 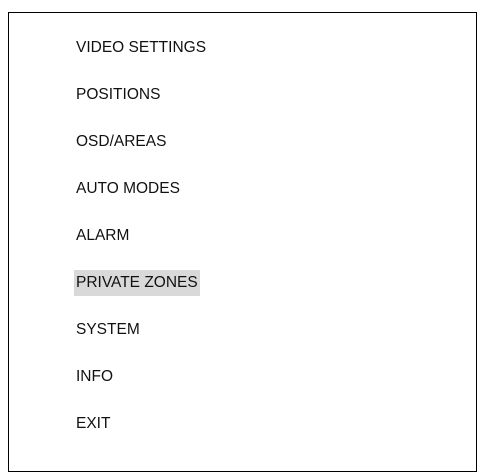 I want to click on menu-item-private-zones: PRIVATE ZONES, so click(x=141, y=293).